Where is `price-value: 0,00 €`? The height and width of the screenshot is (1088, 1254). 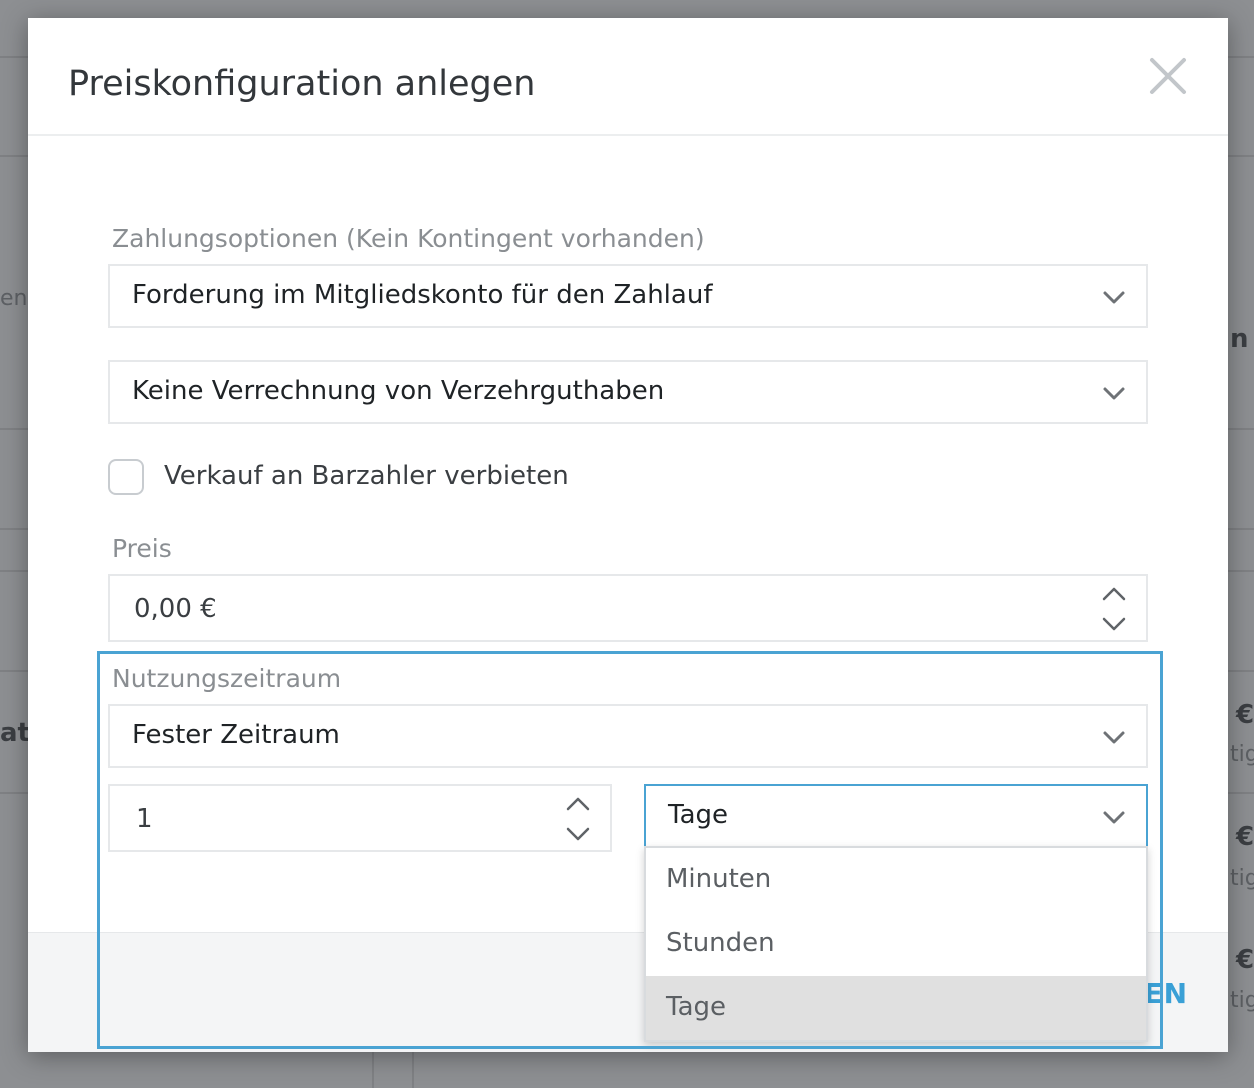
price-value: 0,00 € is located at coordinates (175, 609).